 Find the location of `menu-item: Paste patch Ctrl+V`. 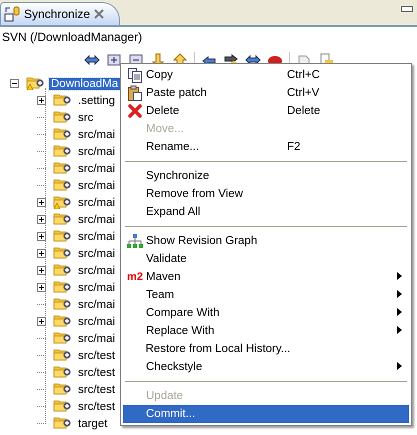

menu-item: Paste patch Ctrl+V is located at coordinates (266, 93).